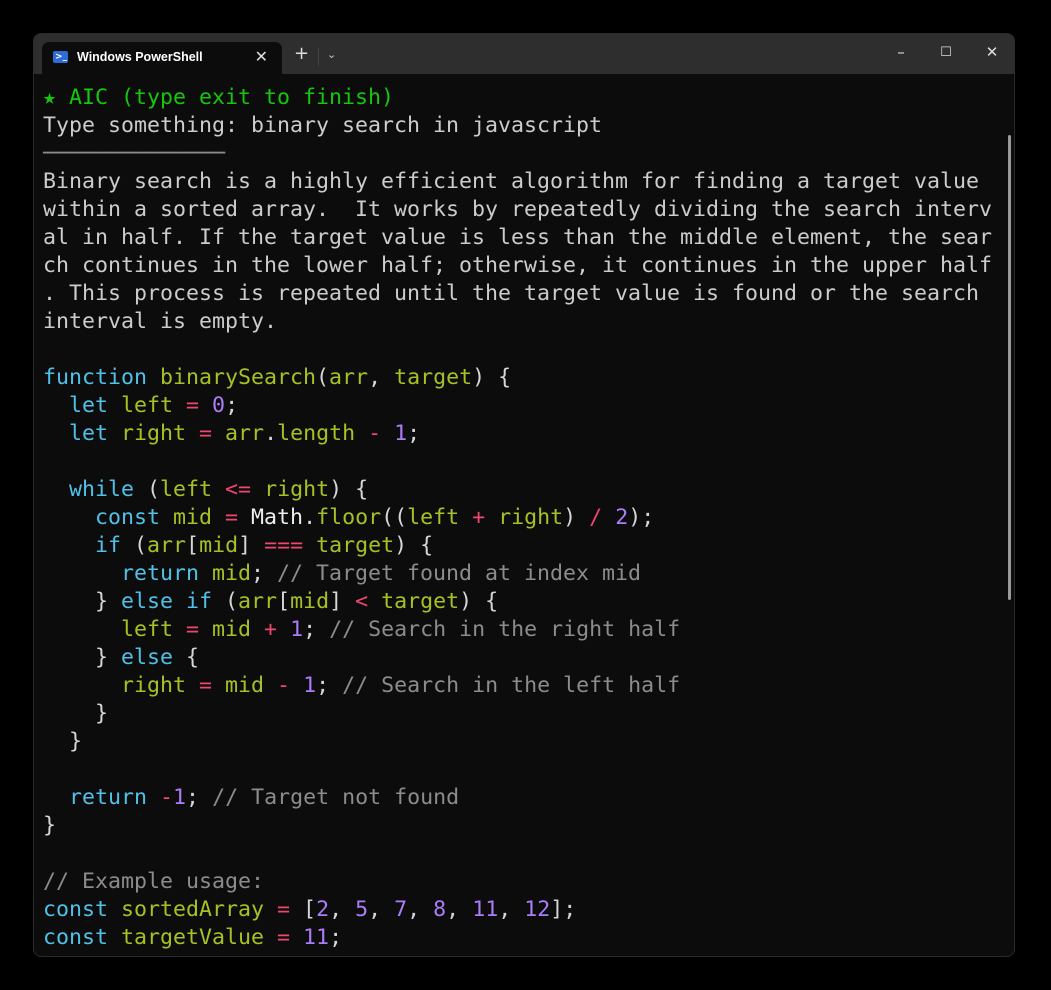  I want to click on title-bar: >_ Windows PowerShell ✕ + ⌄ – ☐ ✕, so click(524, 54).